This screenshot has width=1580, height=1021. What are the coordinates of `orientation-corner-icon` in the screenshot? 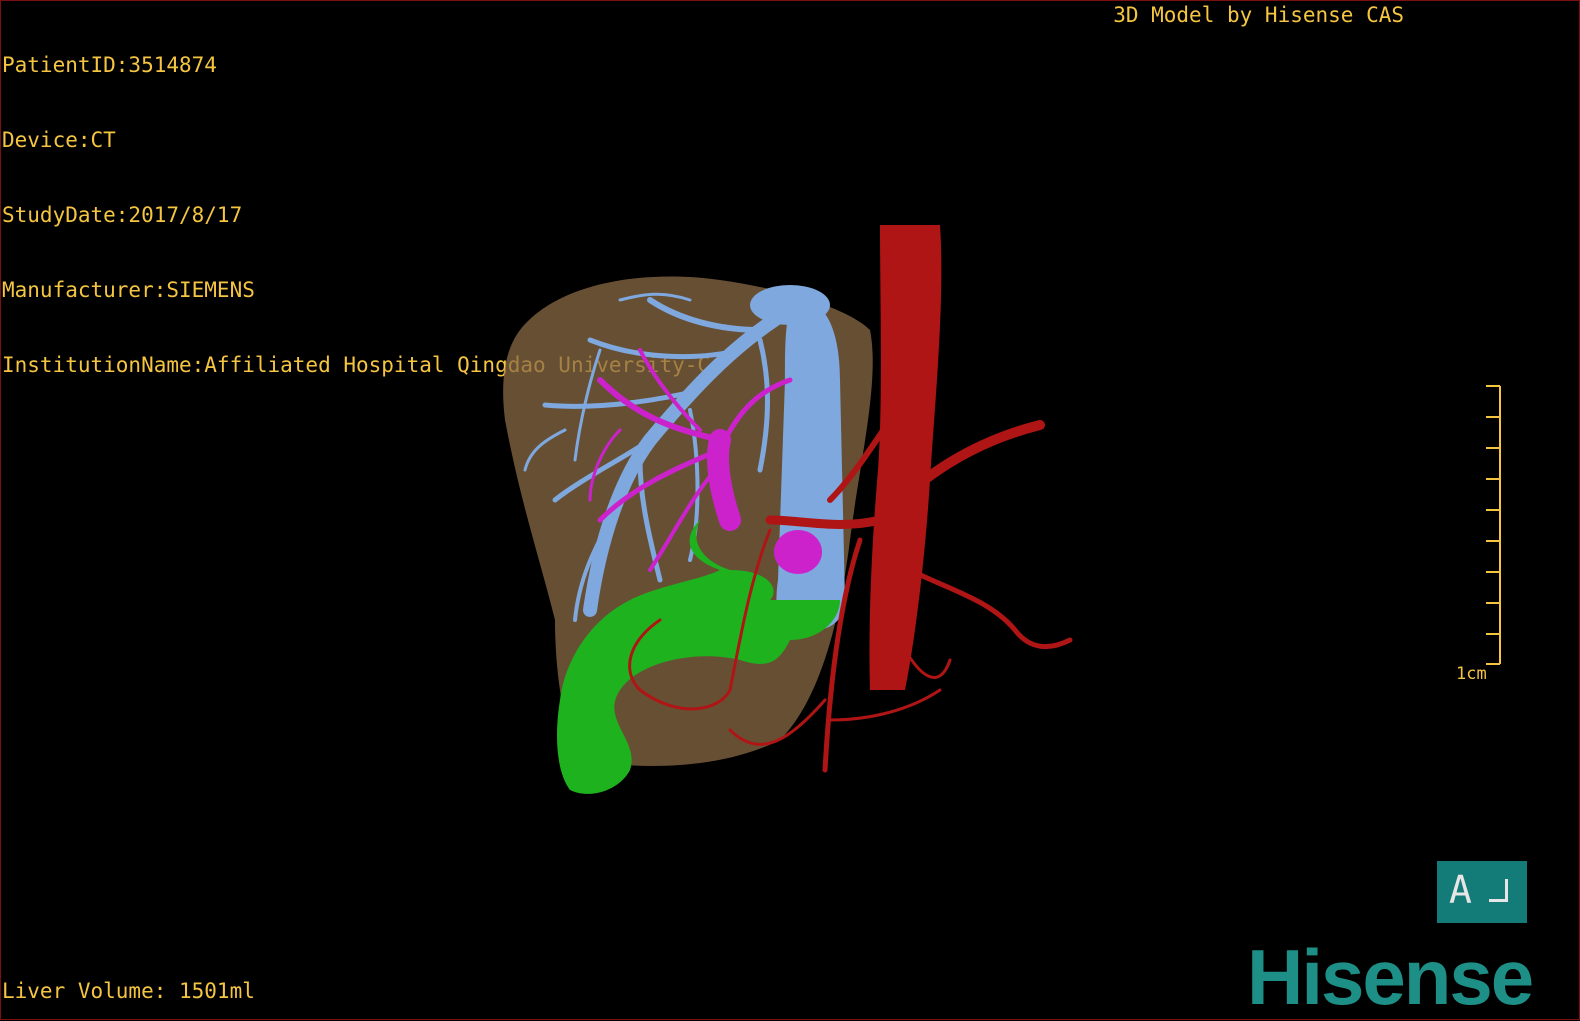 It's located at (1498, 890).